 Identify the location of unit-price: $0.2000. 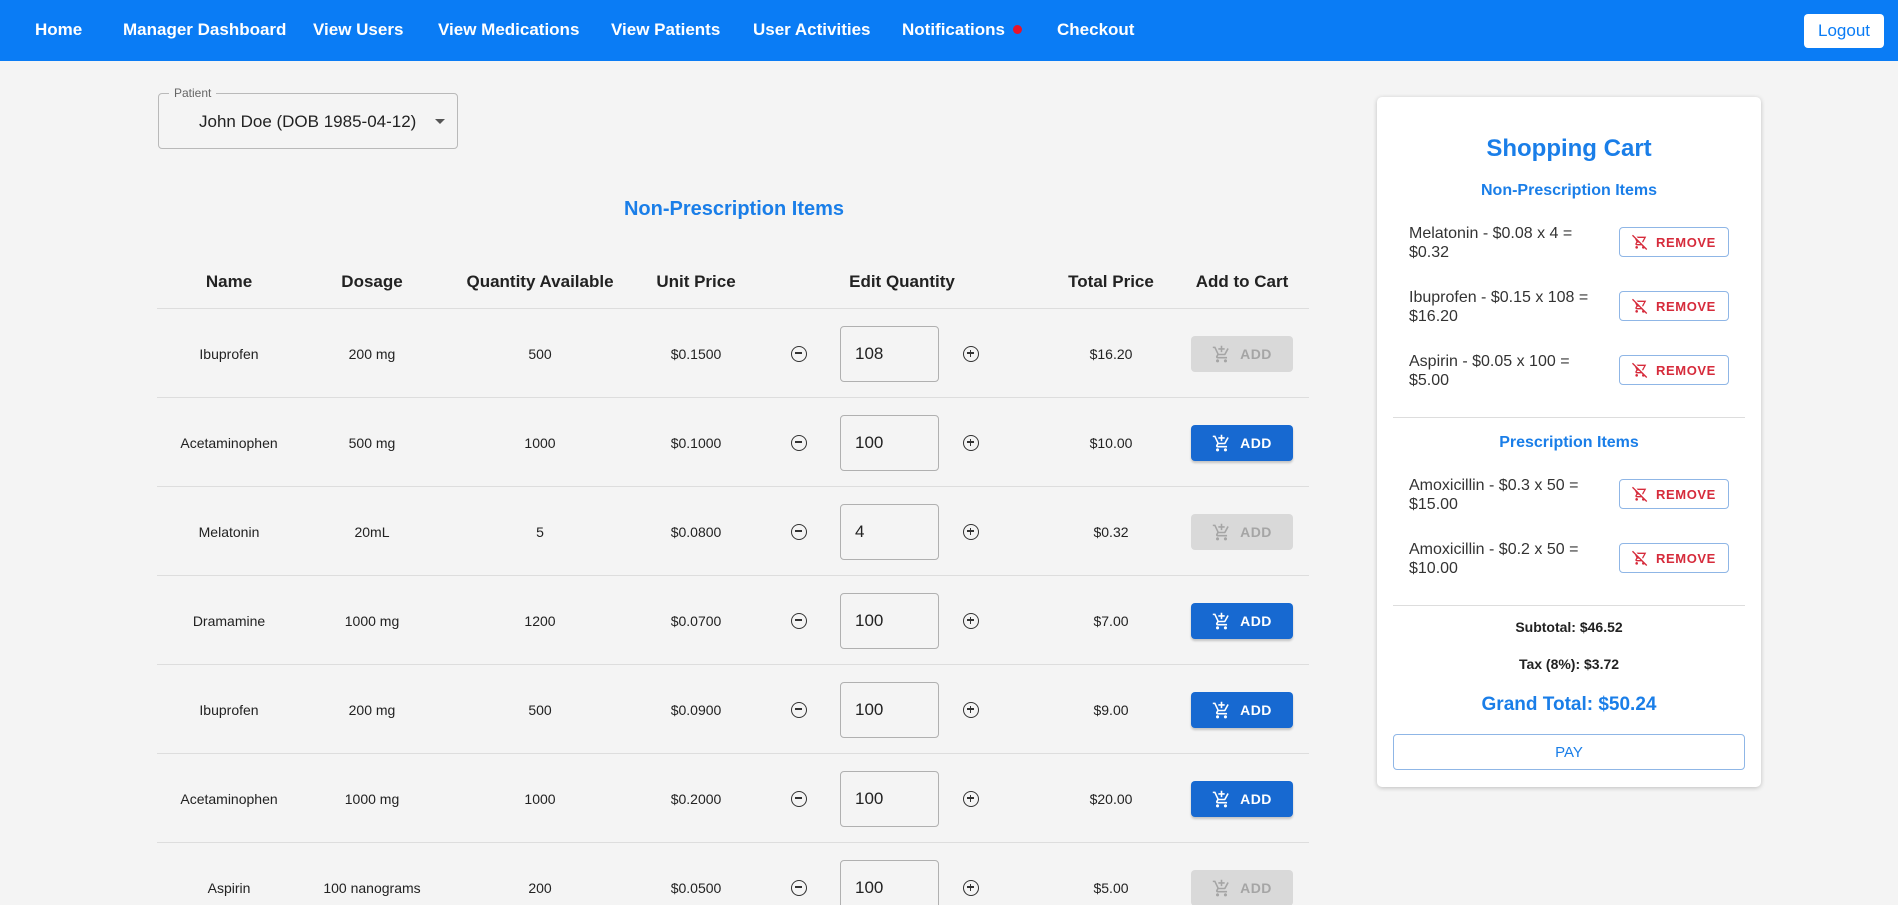
(696, 798).